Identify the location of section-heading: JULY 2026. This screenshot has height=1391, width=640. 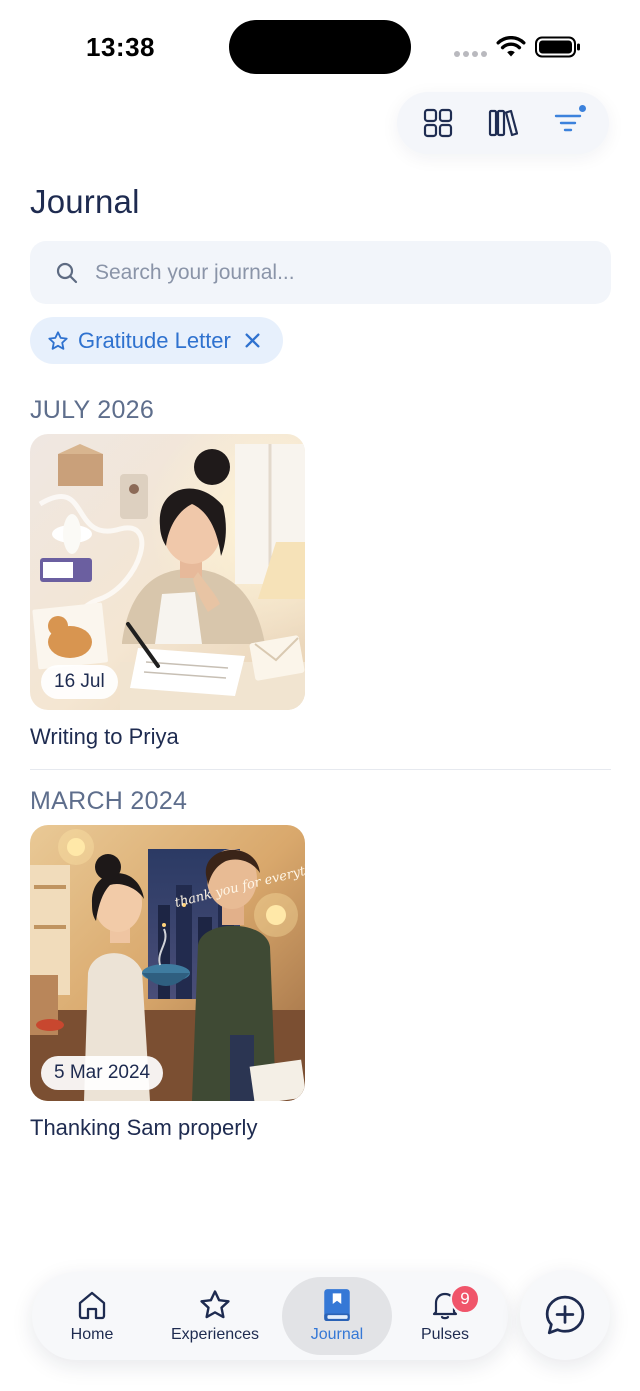
(92, 410).